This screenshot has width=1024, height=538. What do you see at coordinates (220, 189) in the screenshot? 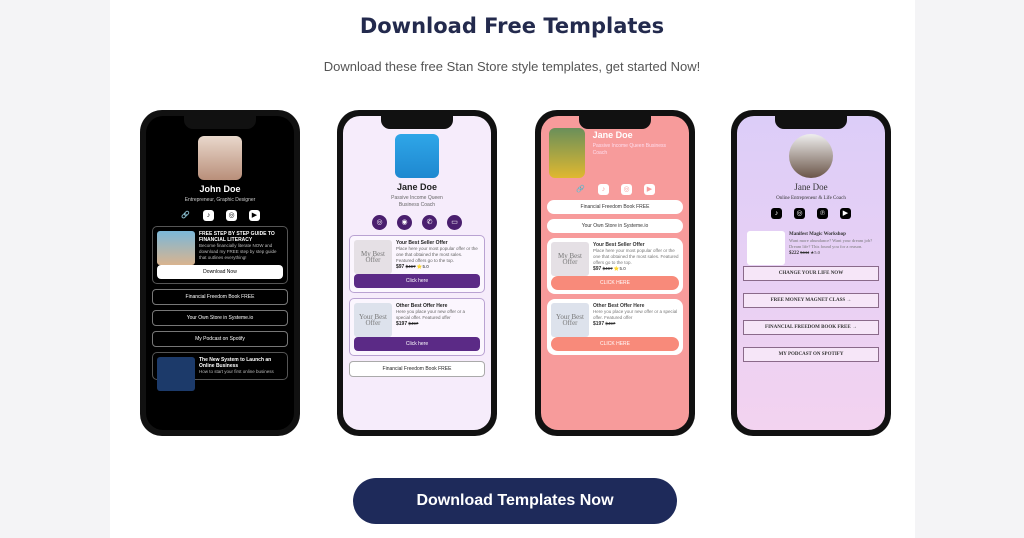
I see `profile-name: John Doe` at bounding box center [220, 189].